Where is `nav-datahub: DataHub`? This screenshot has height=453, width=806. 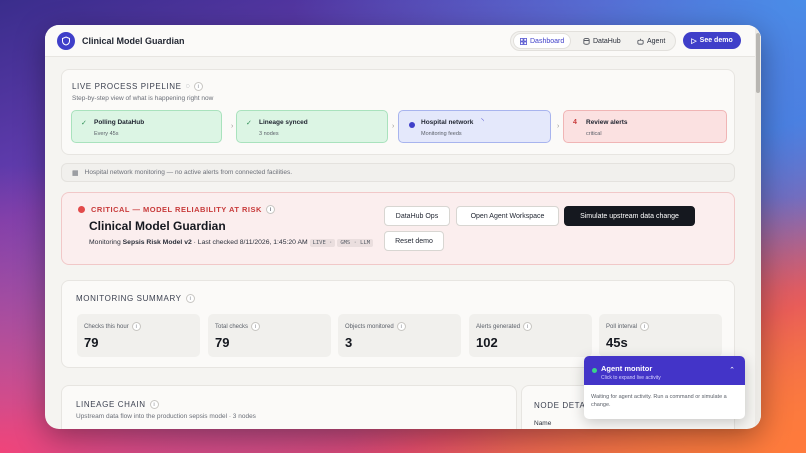 nav-datahub: DataHub is located at coordinates (602, 41).